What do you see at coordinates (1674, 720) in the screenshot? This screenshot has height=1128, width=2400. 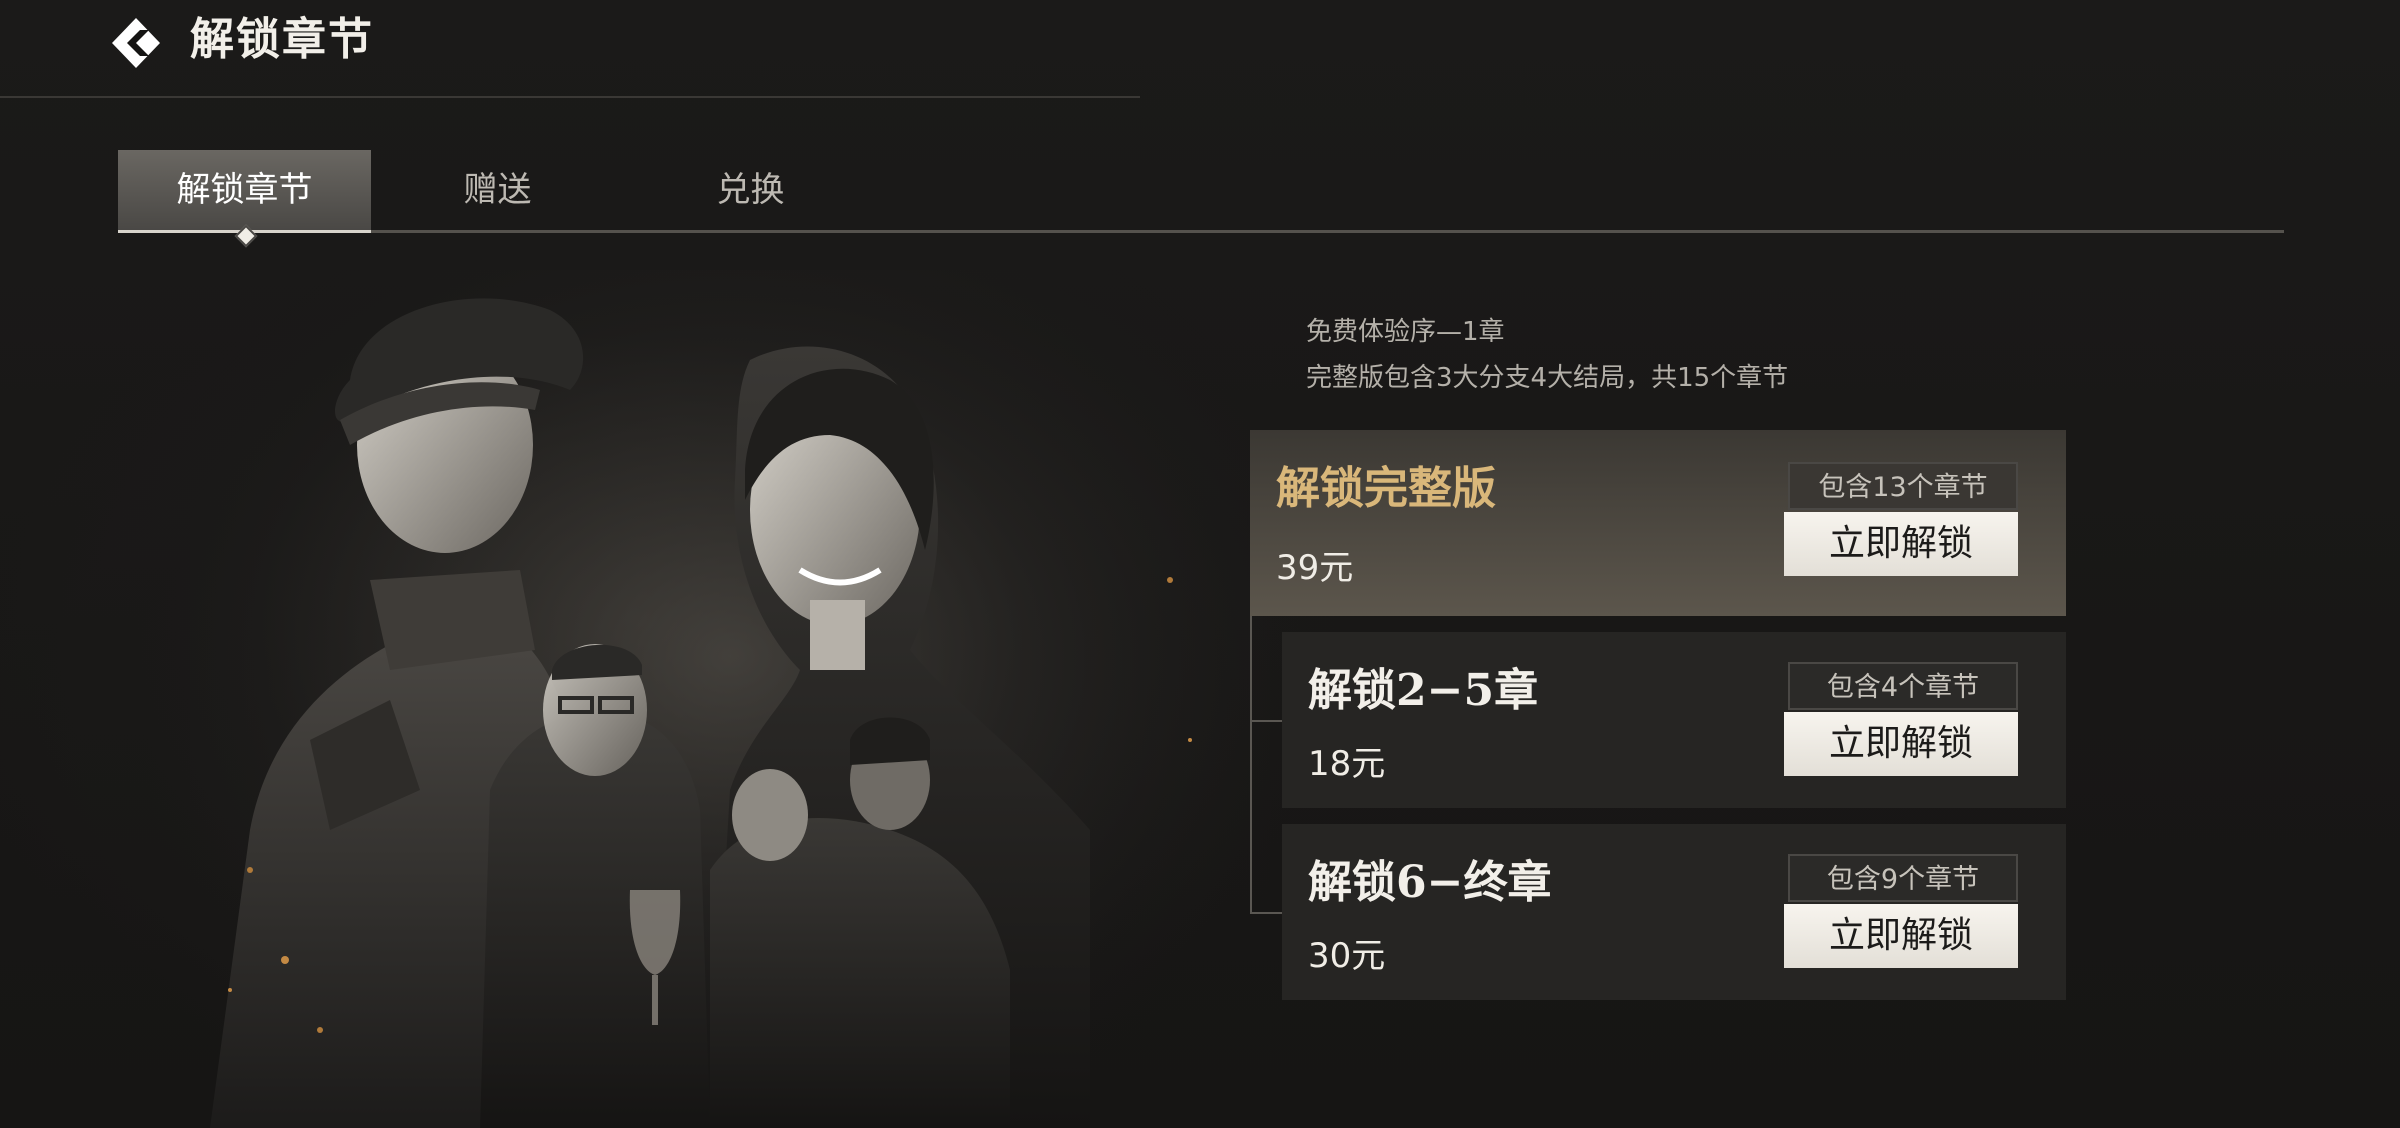 I see `unlock-option-ch2-5: 解锁2−5章 18元 包含4个章节 立即解锁` at bounding box center [1674, 720].